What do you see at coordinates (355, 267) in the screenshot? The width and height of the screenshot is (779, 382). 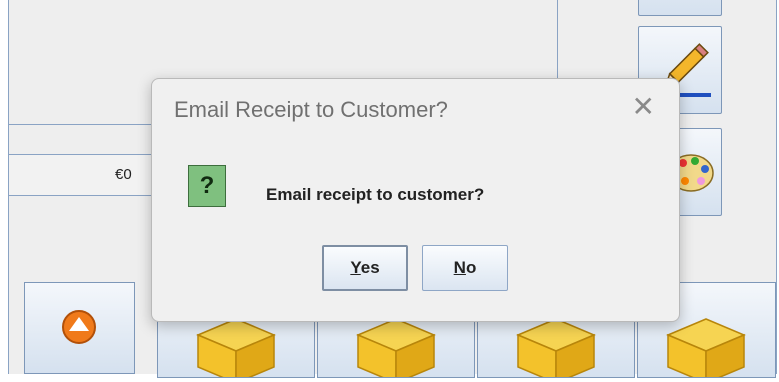 I see `yes-mnemonic: Y` at bounding box center [355, 267].